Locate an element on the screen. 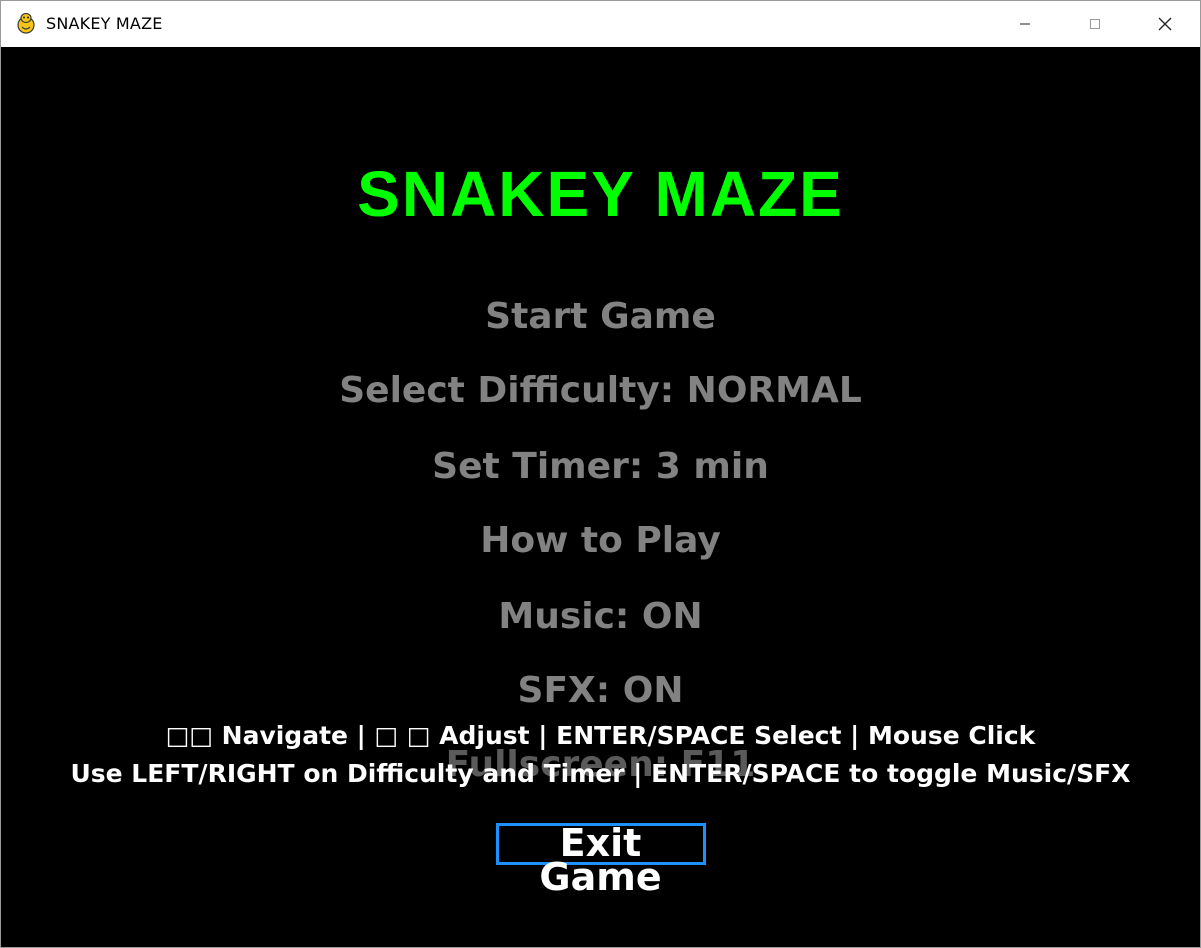 This screenshot has height=948, width=1201. minimize-icon is located at coordinates (1025, 24).